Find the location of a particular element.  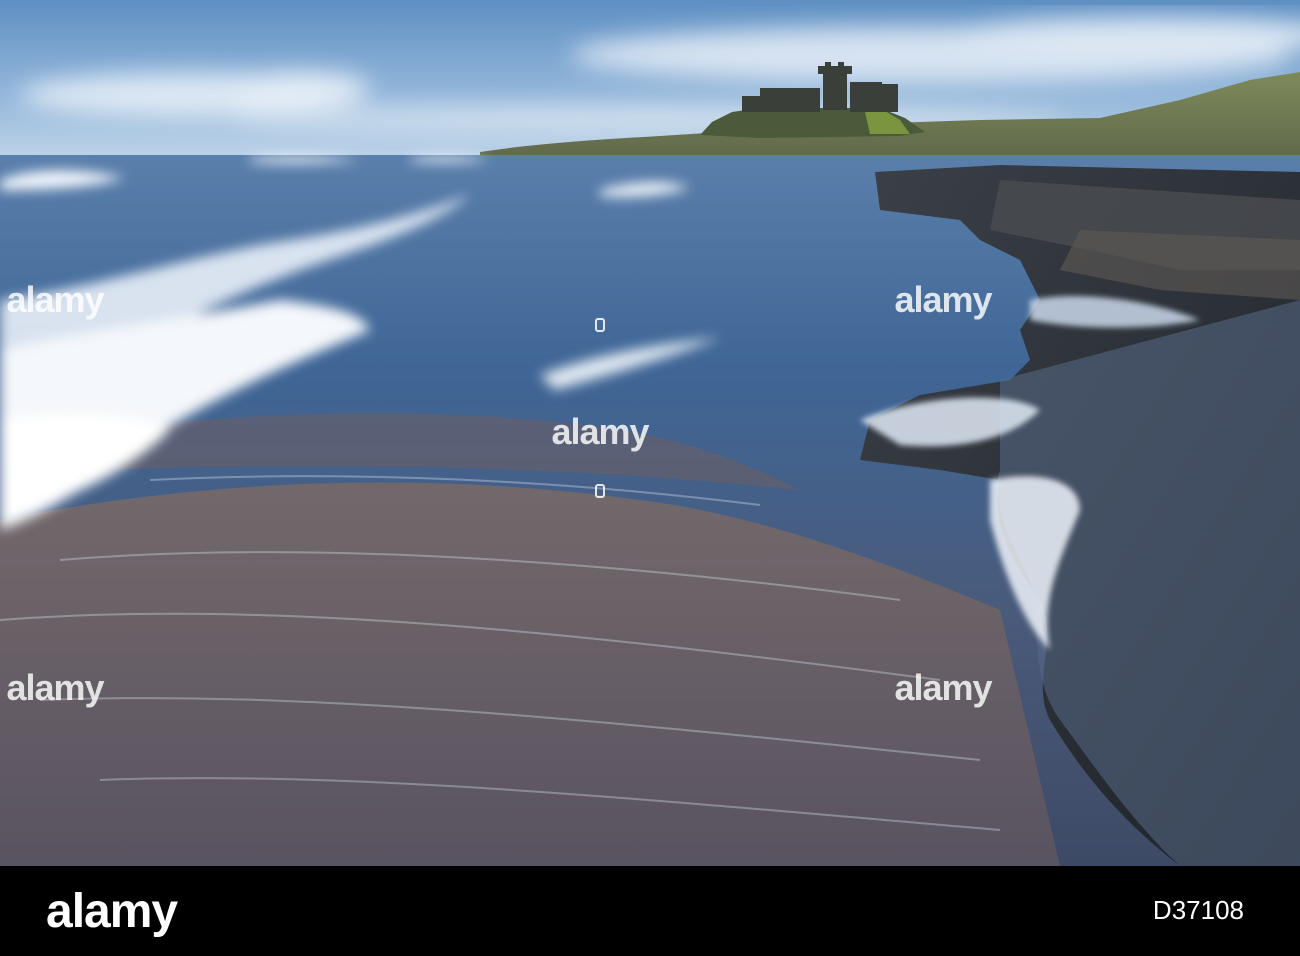

image-id: D37108 is located at coordinates (1198, 910).